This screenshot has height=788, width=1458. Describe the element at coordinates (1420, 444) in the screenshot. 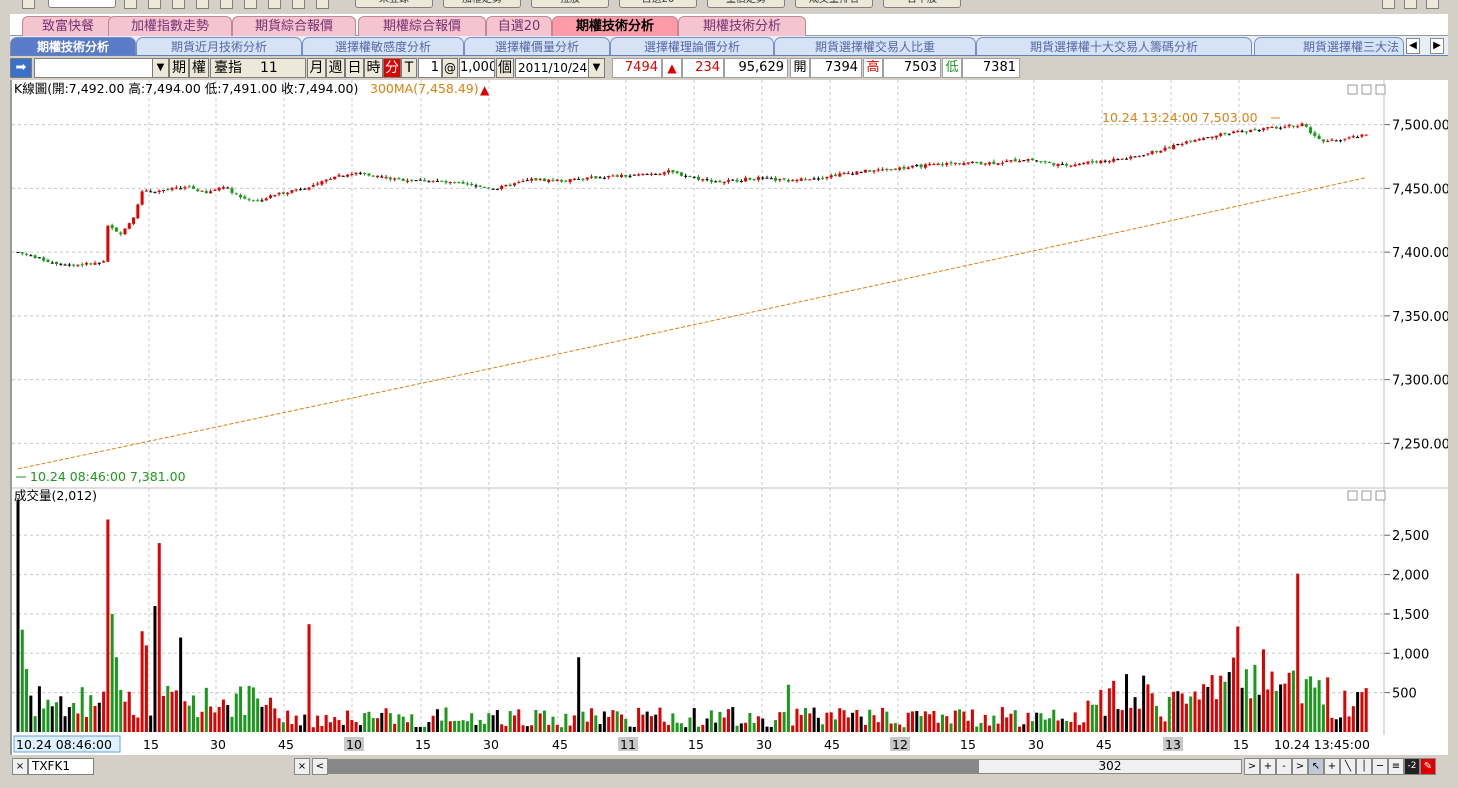

I see `price-tick-label: 7,250.00` at that location.